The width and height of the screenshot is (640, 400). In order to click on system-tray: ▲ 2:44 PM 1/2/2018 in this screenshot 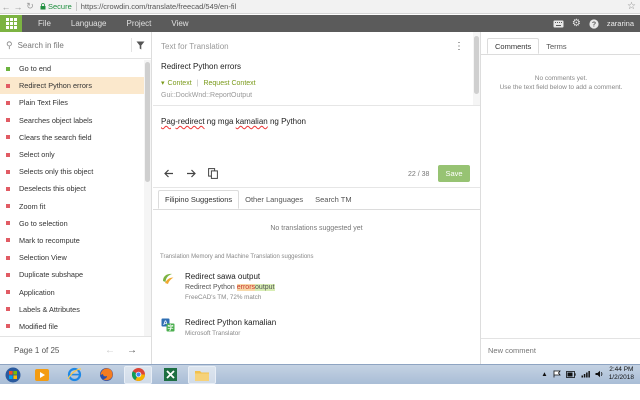, I will do `click(587, 374)`.